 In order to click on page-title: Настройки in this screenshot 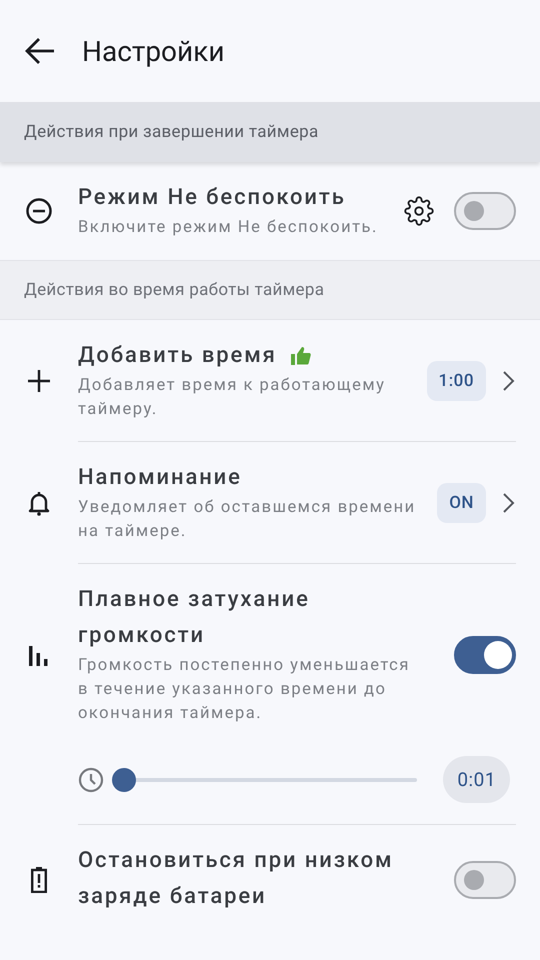, I will do `click(153, 51)`.